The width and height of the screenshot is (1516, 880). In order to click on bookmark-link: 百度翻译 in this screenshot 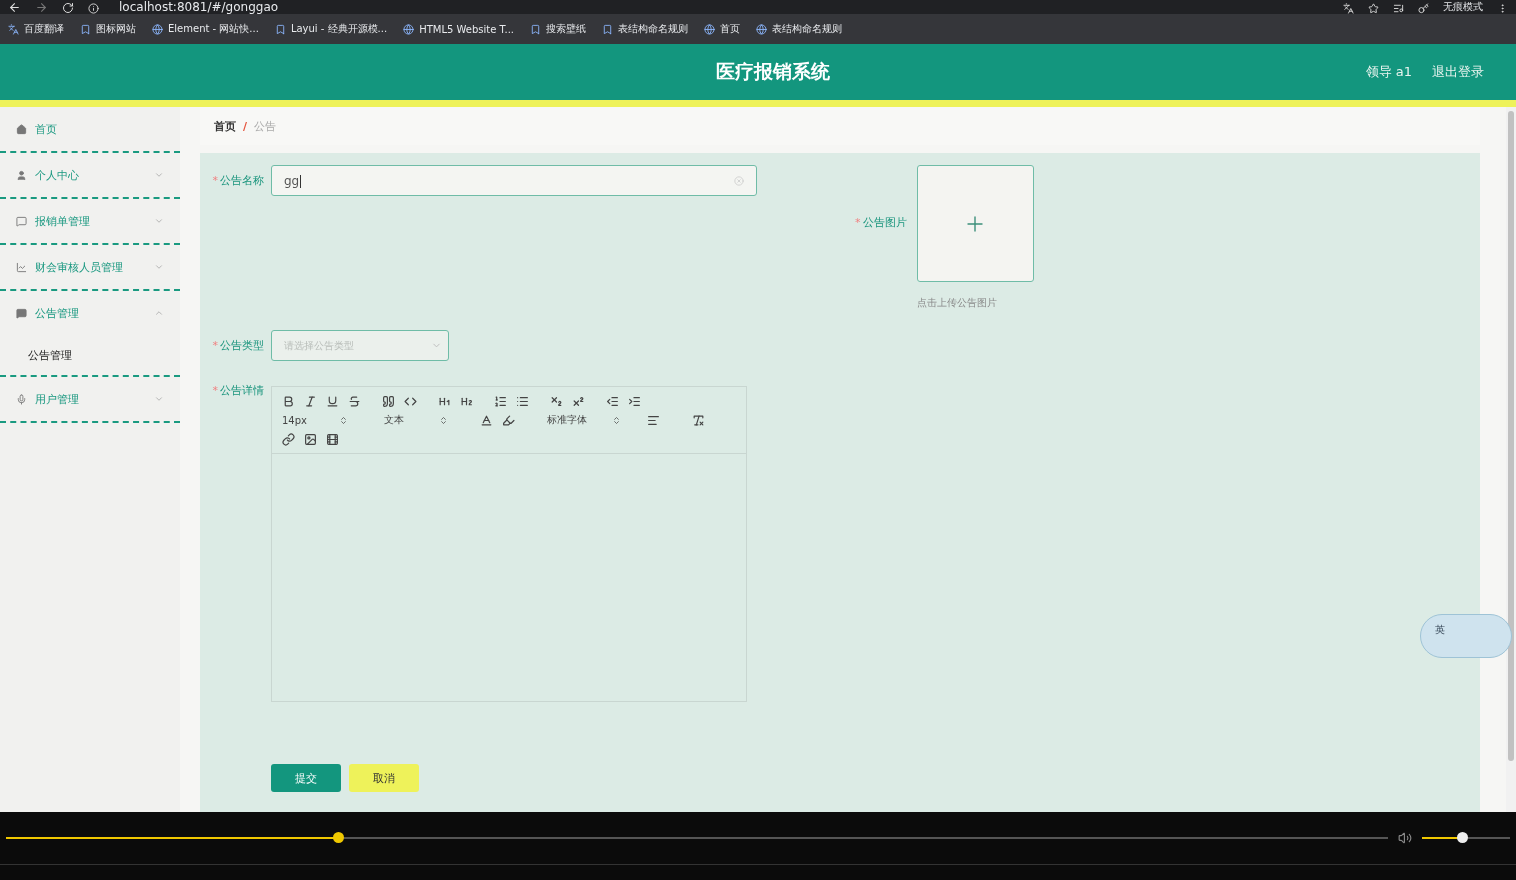, I will do `click(36, 29)`.